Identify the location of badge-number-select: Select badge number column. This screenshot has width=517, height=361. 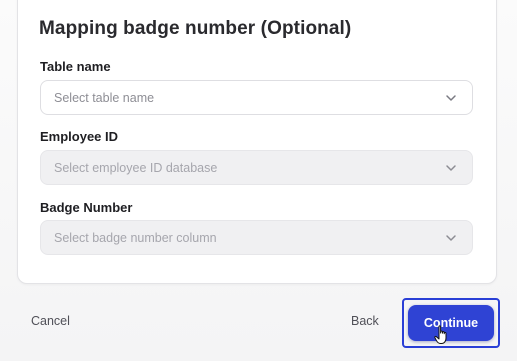
(256, 237).